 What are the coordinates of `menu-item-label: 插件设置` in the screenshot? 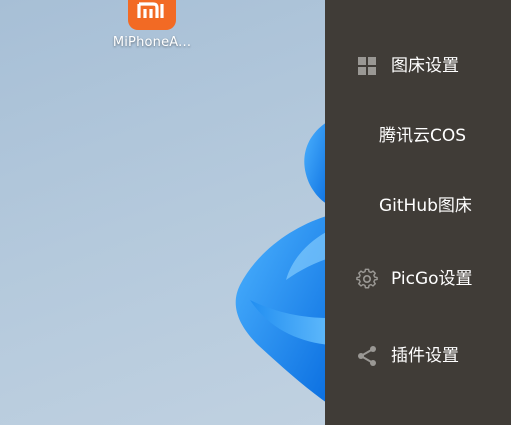 It's located at (425, 356).